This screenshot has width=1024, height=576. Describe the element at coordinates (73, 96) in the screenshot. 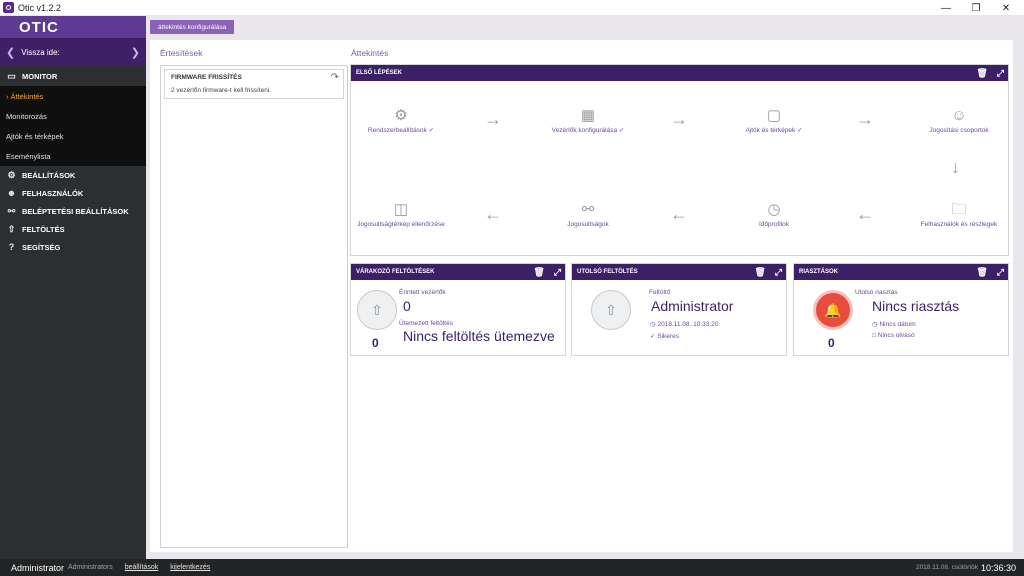

I see `sidebar-item-attekintes: › Áttekintés` at that location.